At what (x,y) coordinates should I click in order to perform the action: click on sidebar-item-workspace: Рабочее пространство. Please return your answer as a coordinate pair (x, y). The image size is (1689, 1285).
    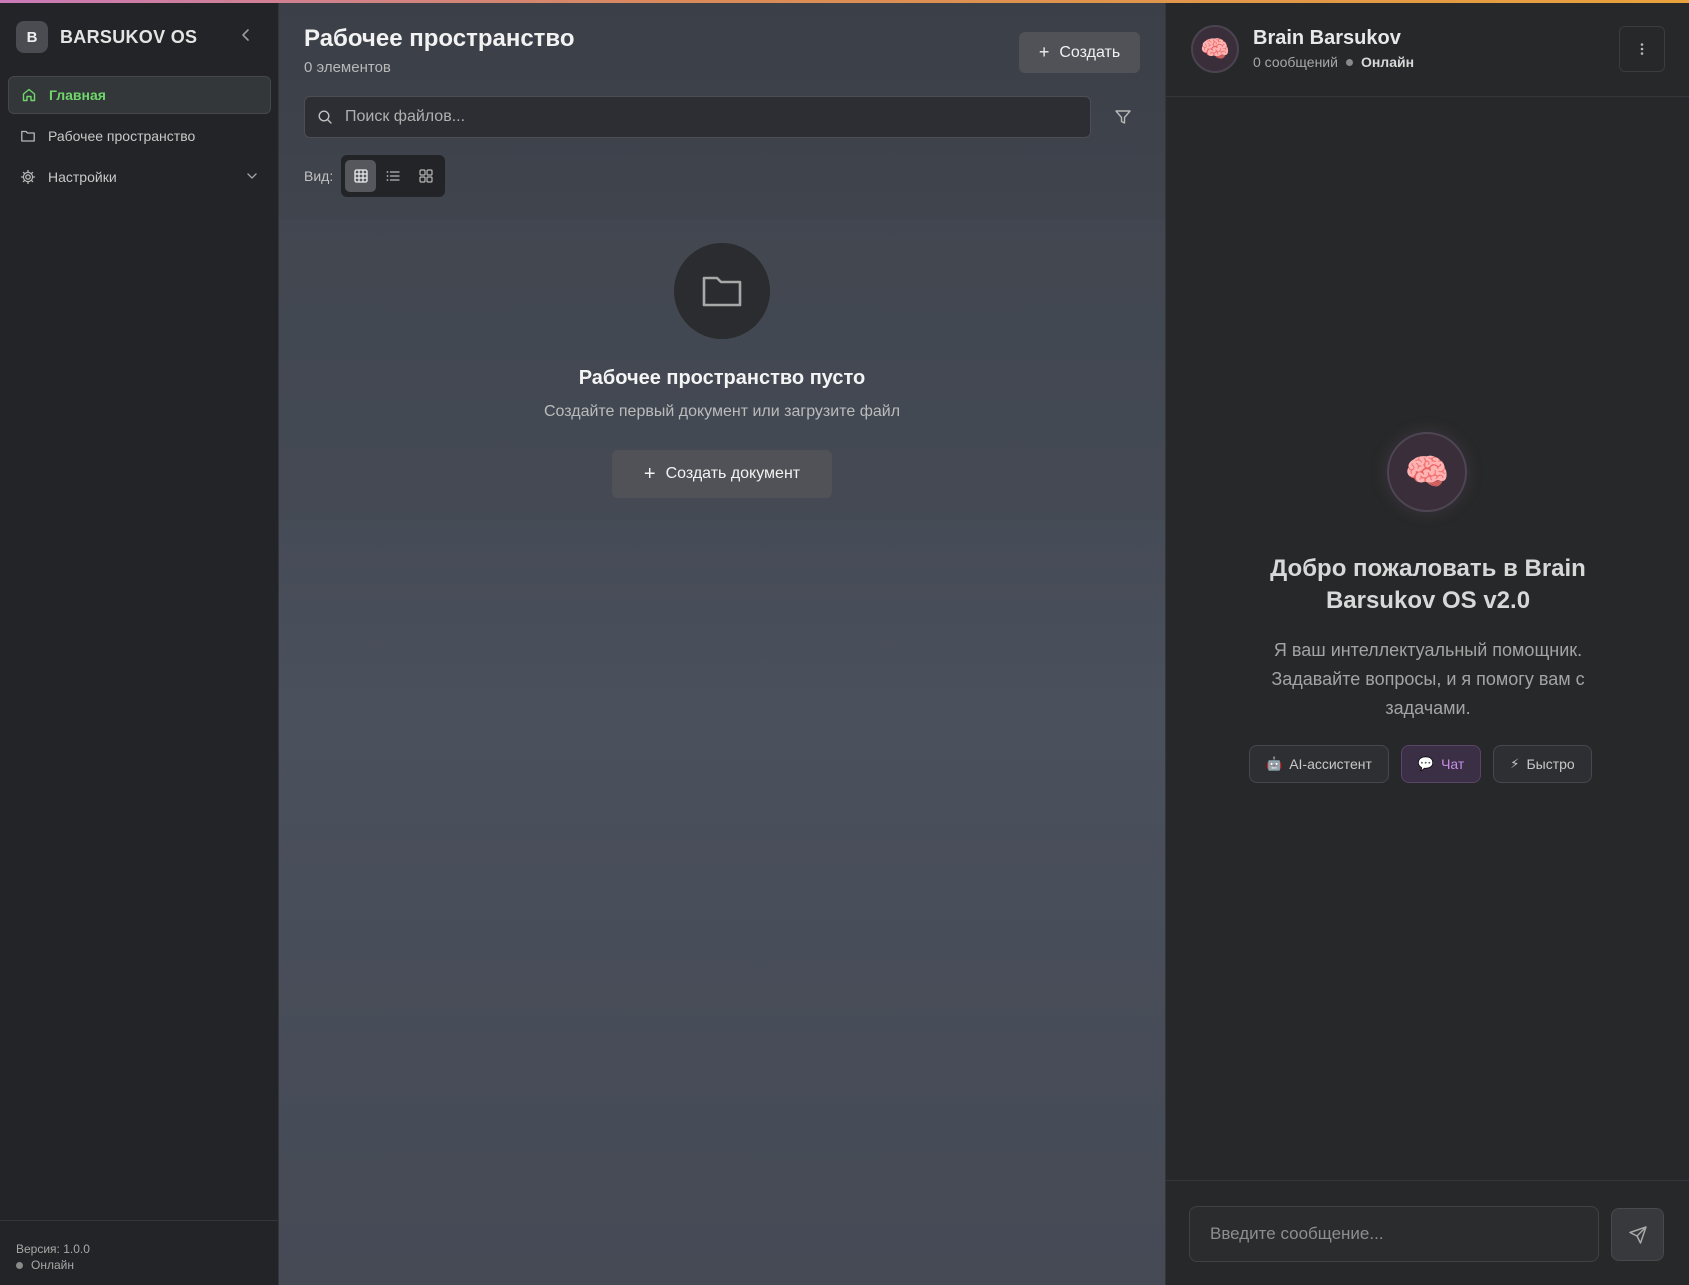
    Looking at the image, I should click on (139, 136).